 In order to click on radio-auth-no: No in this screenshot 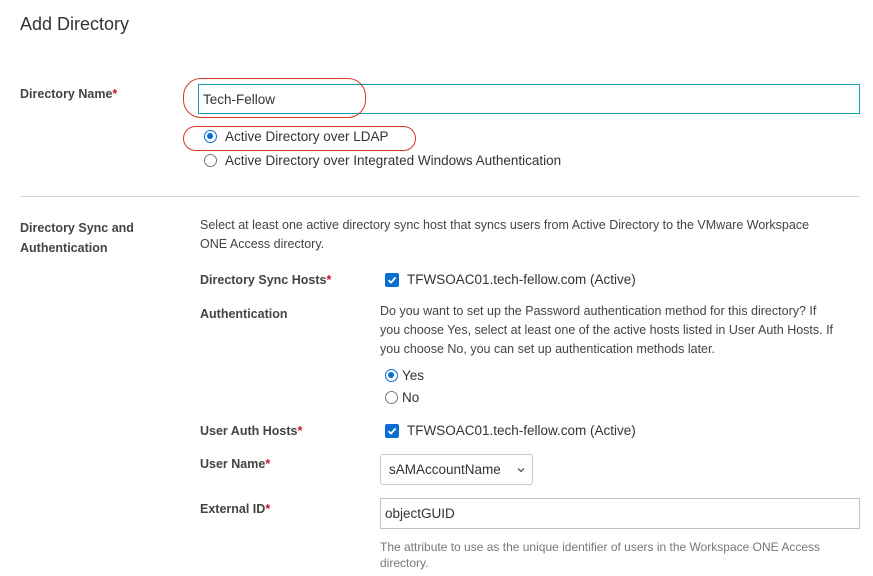, I will do `click(402, 397)`.